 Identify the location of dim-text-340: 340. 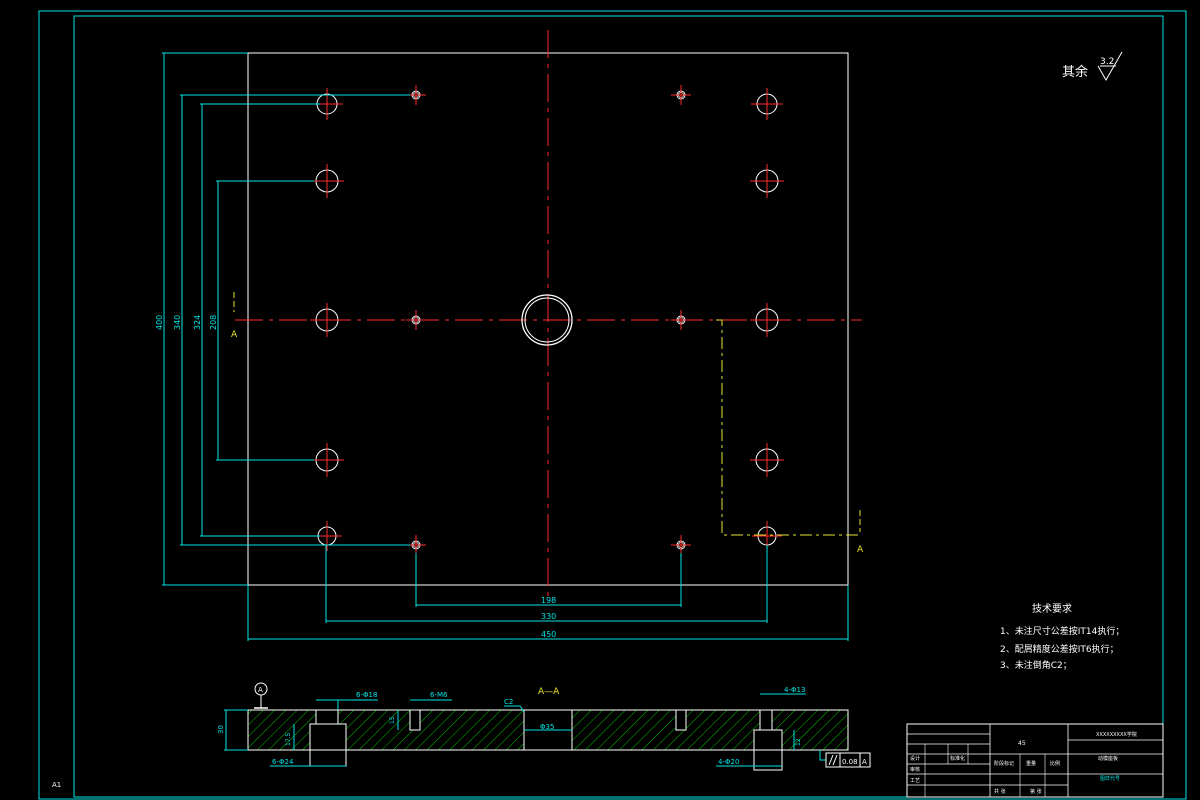
(177, 322).